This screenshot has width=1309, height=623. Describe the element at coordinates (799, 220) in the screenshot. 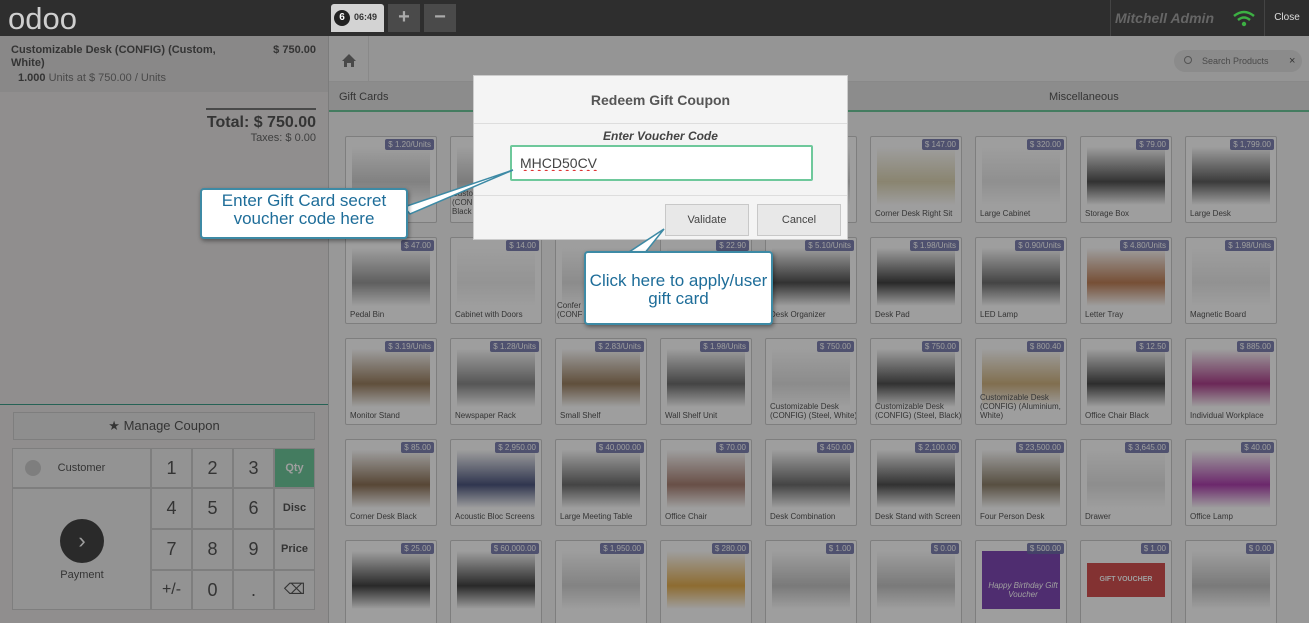

I see `cancel-button: Cancel` at that location.